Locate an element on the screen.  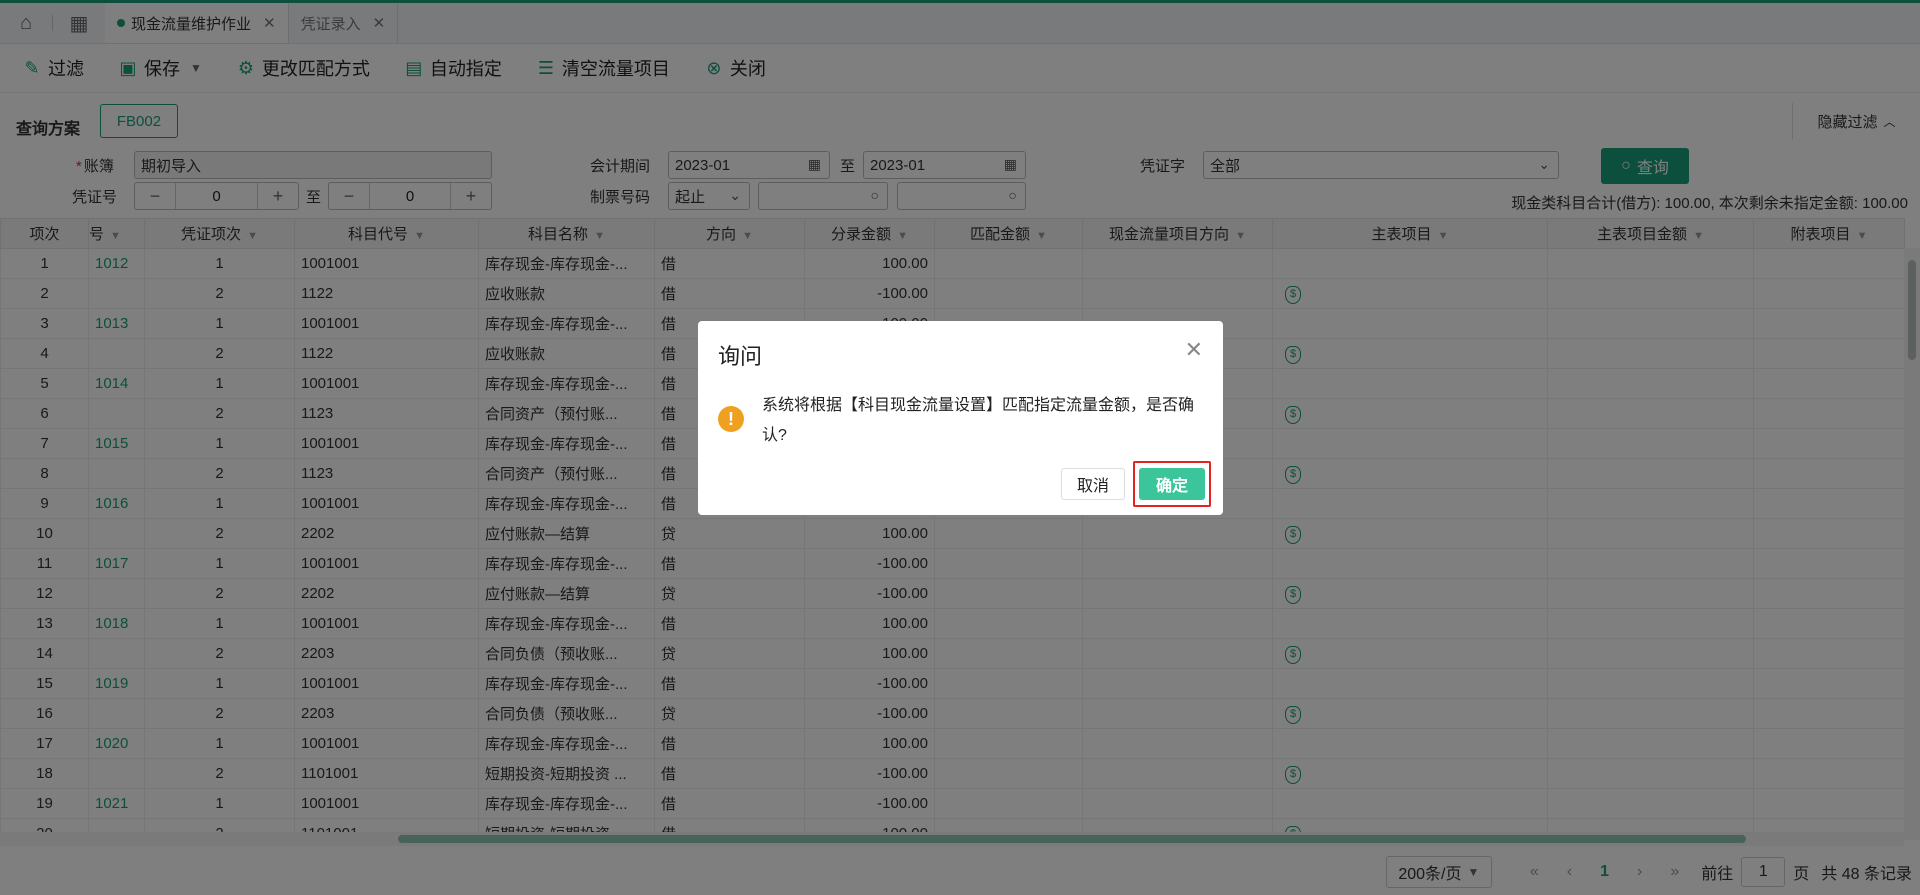
warning-icon: ! is located at coordinates (731, 419).